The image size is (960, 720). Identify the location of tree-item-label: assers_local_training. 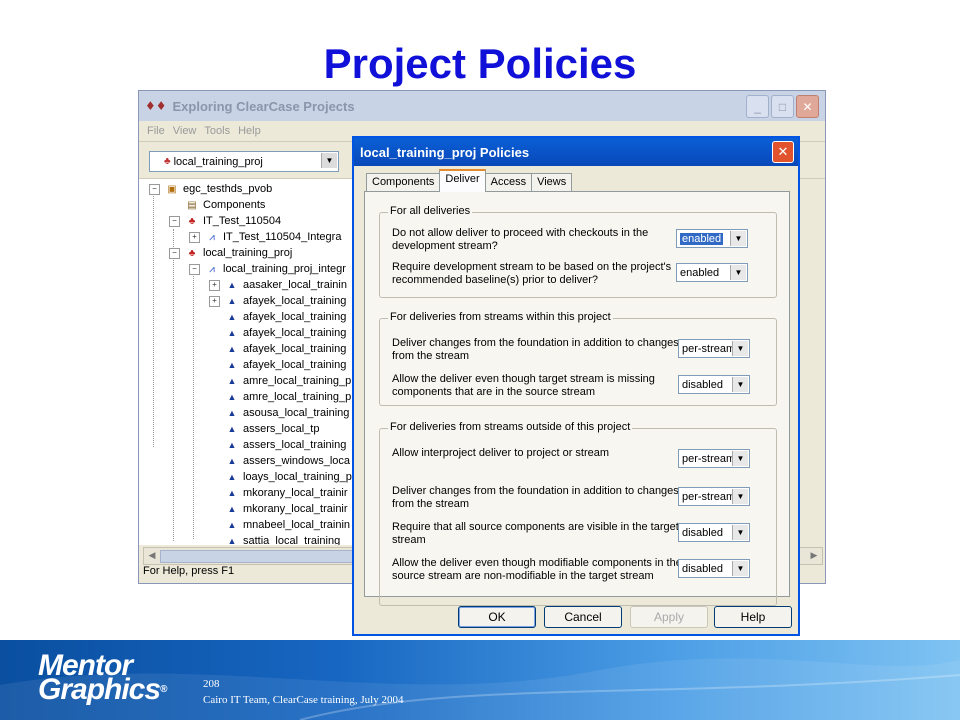
(295, 445).